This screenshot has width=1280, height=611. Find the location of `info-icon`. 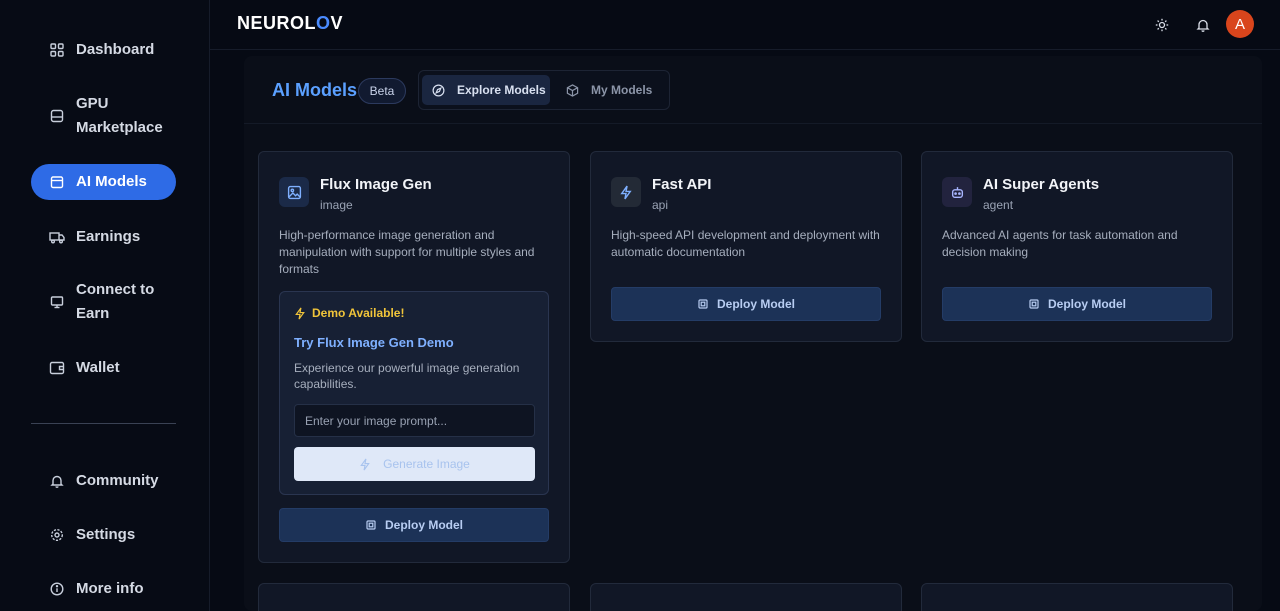

info-icon is located at coordinates (57, 589).